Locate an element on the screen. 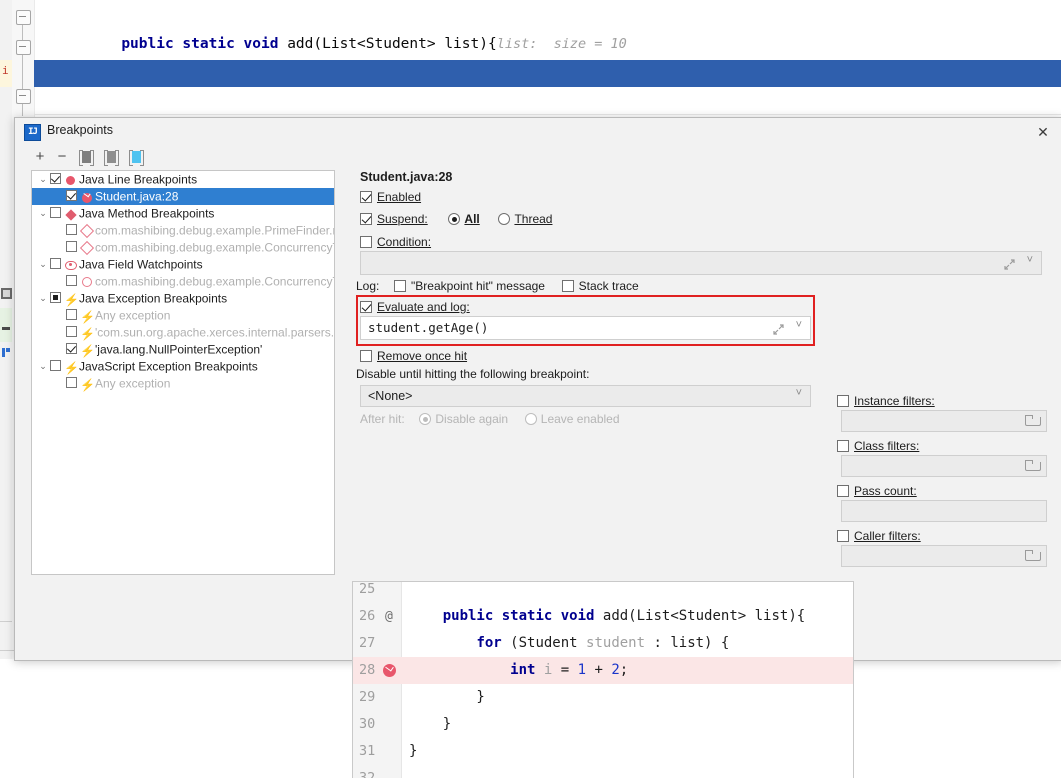  after-hit-label: After hit: is located at coordinates (382, 419).